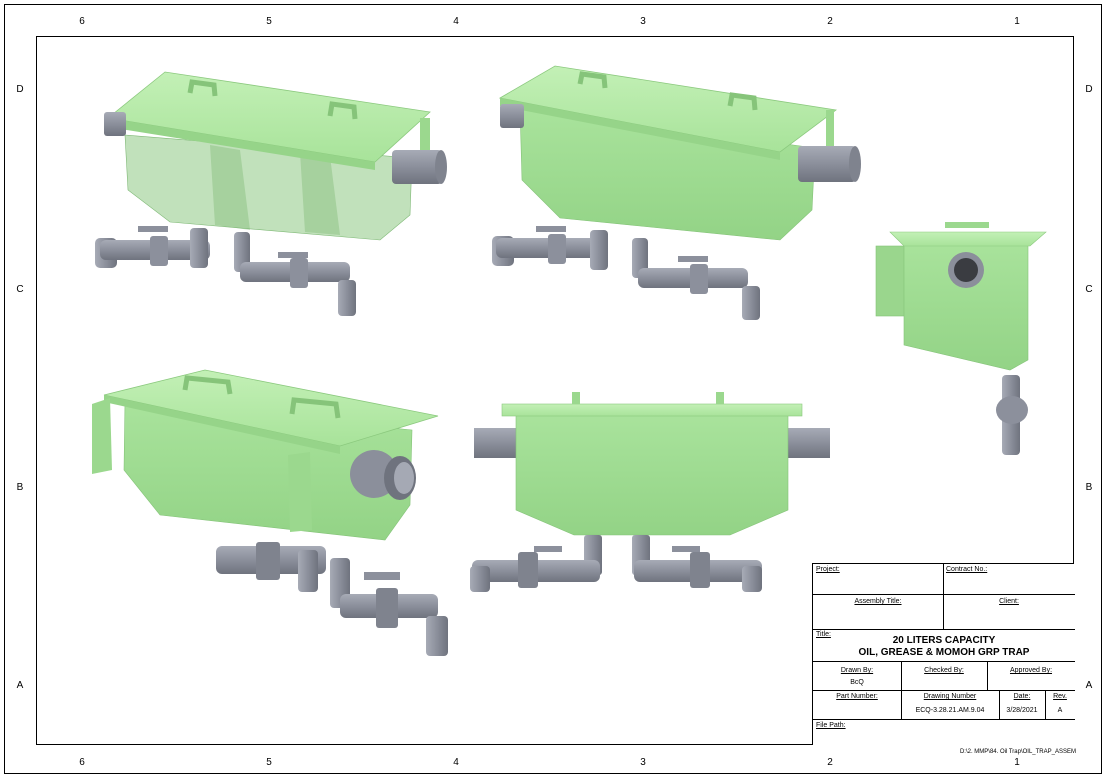 The height and width of the screenshot is (780, 1110). I want to click on assembly-title-label: Assembly Title:, so click(878, 601).